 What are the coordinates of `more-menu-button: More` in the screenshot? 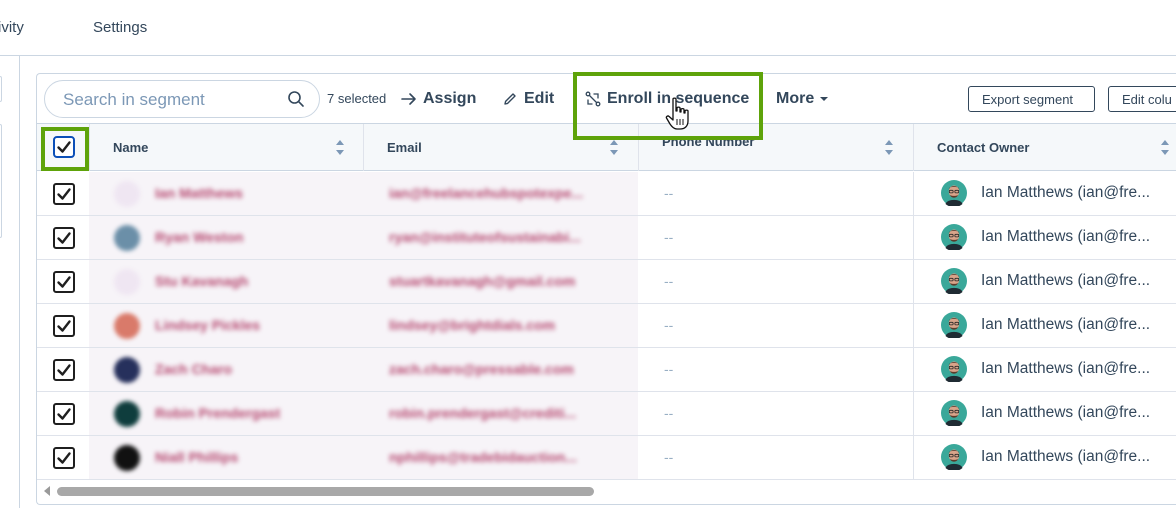 It's located at (802, 99).